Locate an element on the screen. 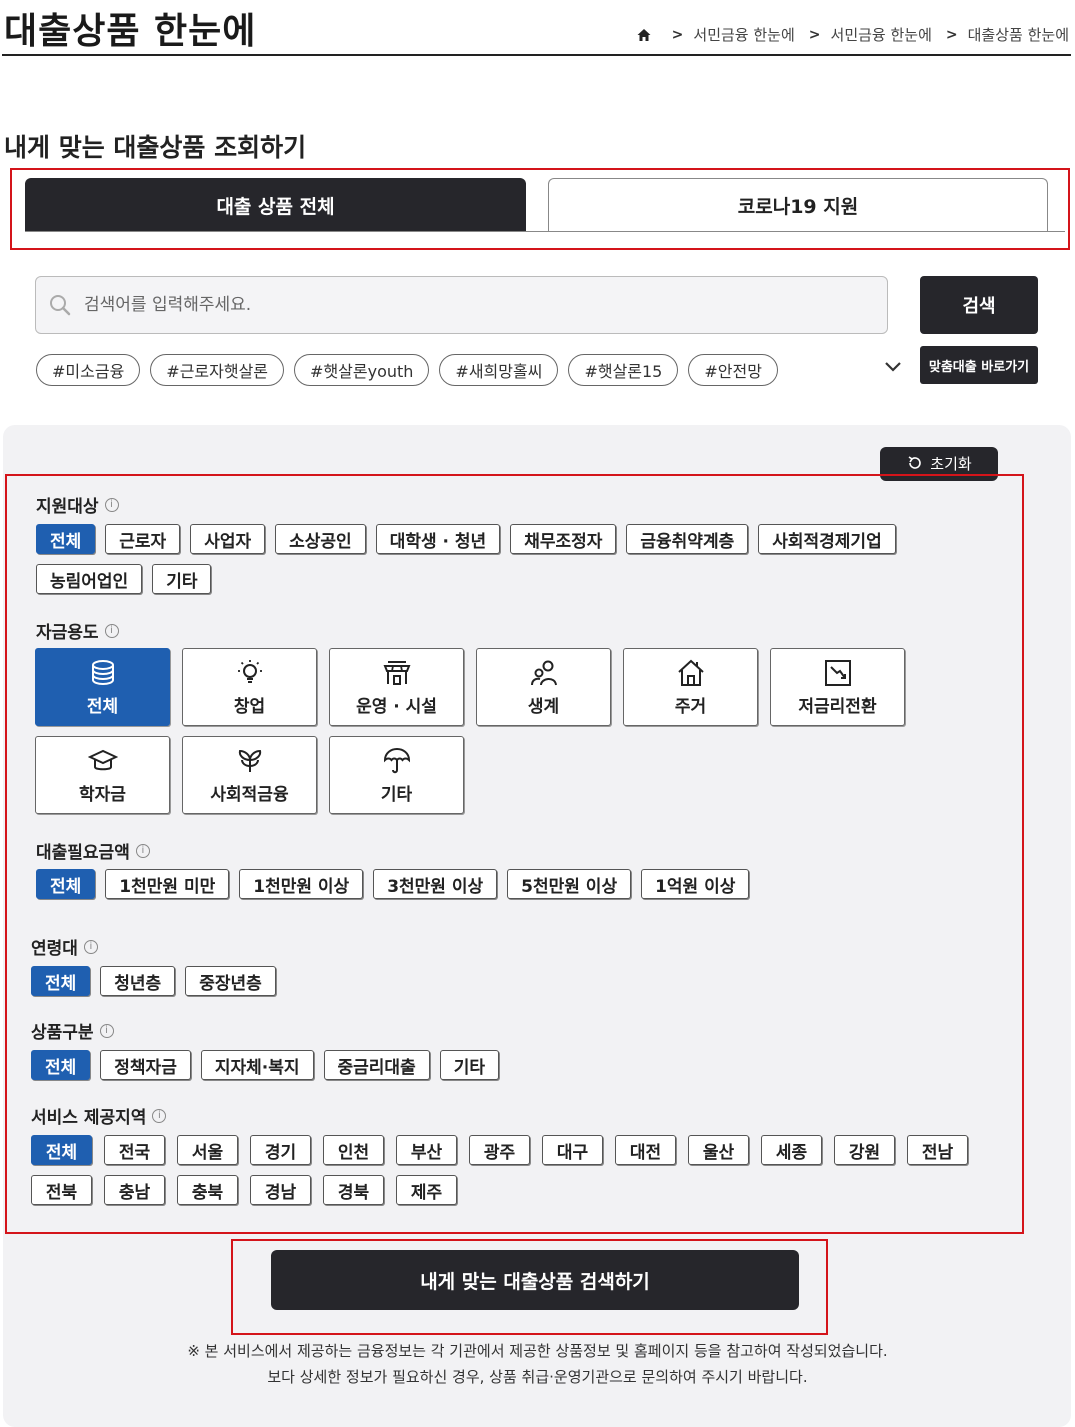 The width and height of the screenshot is (1075, 1427). search-button: 검색 is located at coordinates (979, 305).